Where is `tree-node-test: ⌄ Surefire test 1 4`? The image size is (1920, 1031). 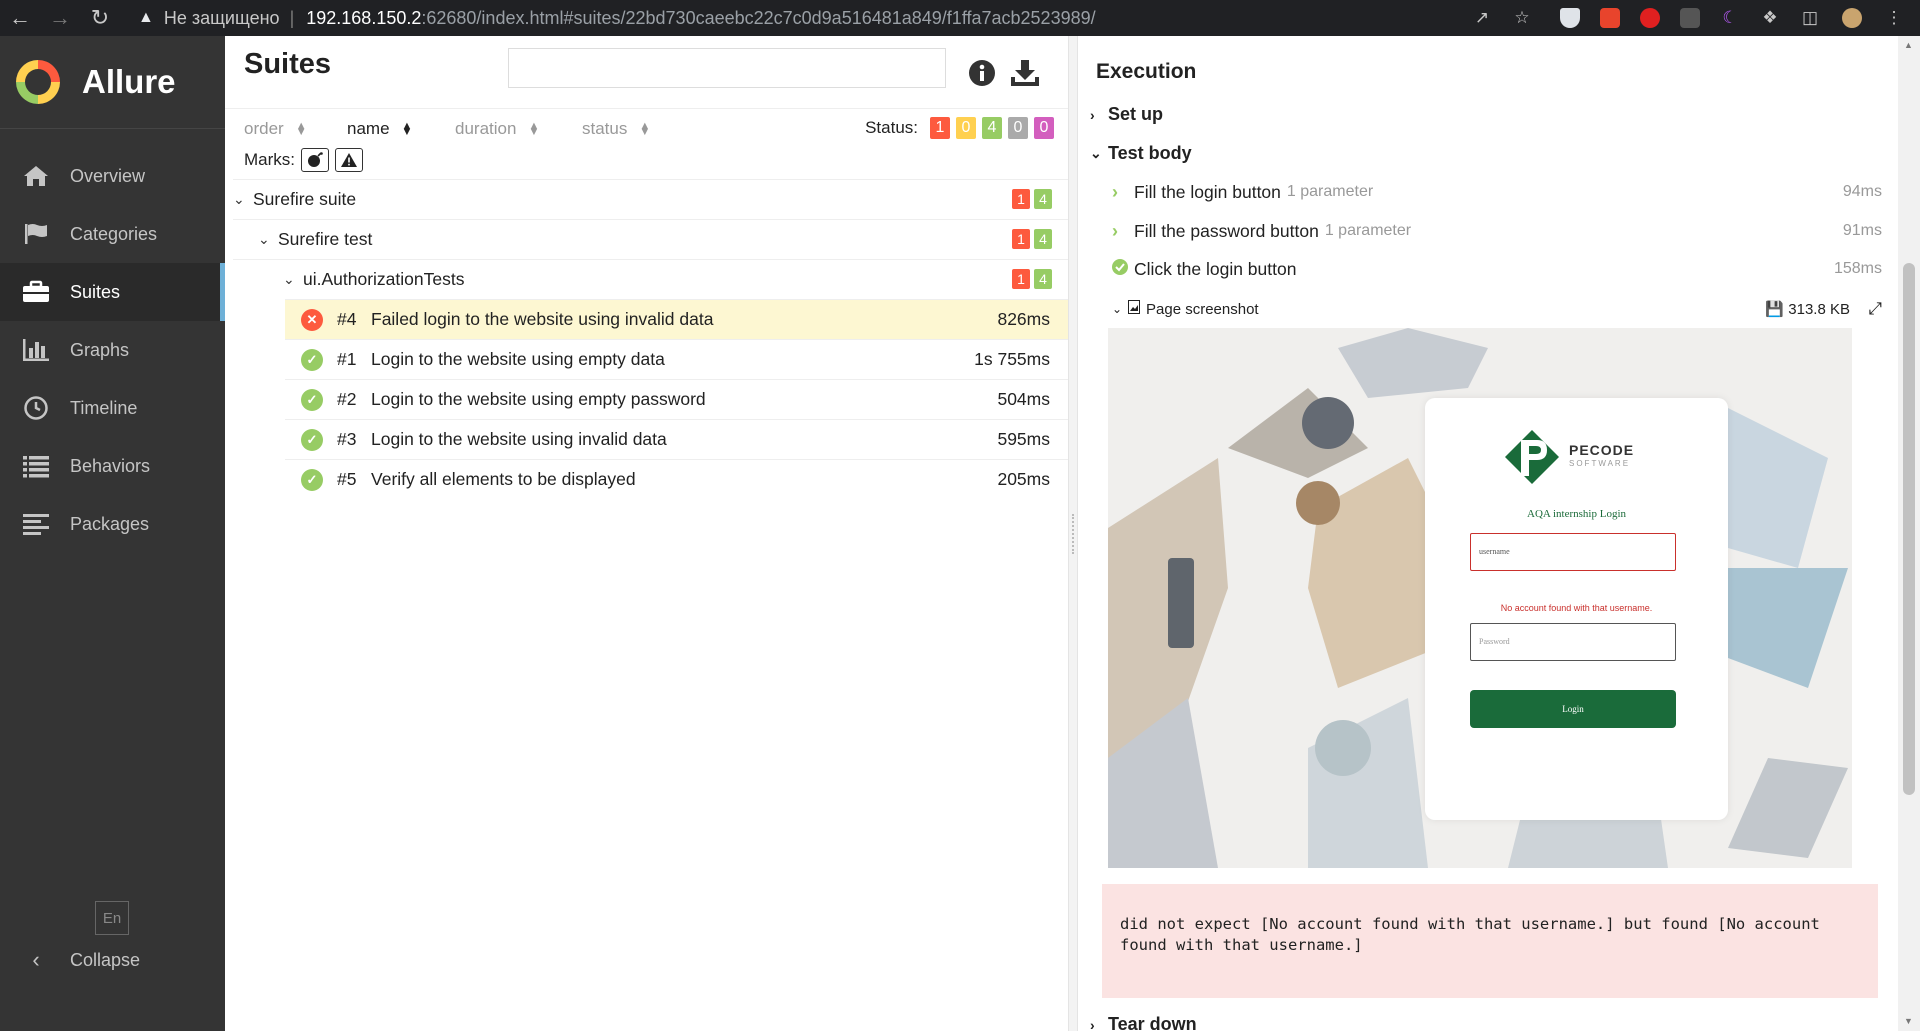
tree-node-test: ⌄ Surefire test 1 4 is located at coordinates (650, 239).